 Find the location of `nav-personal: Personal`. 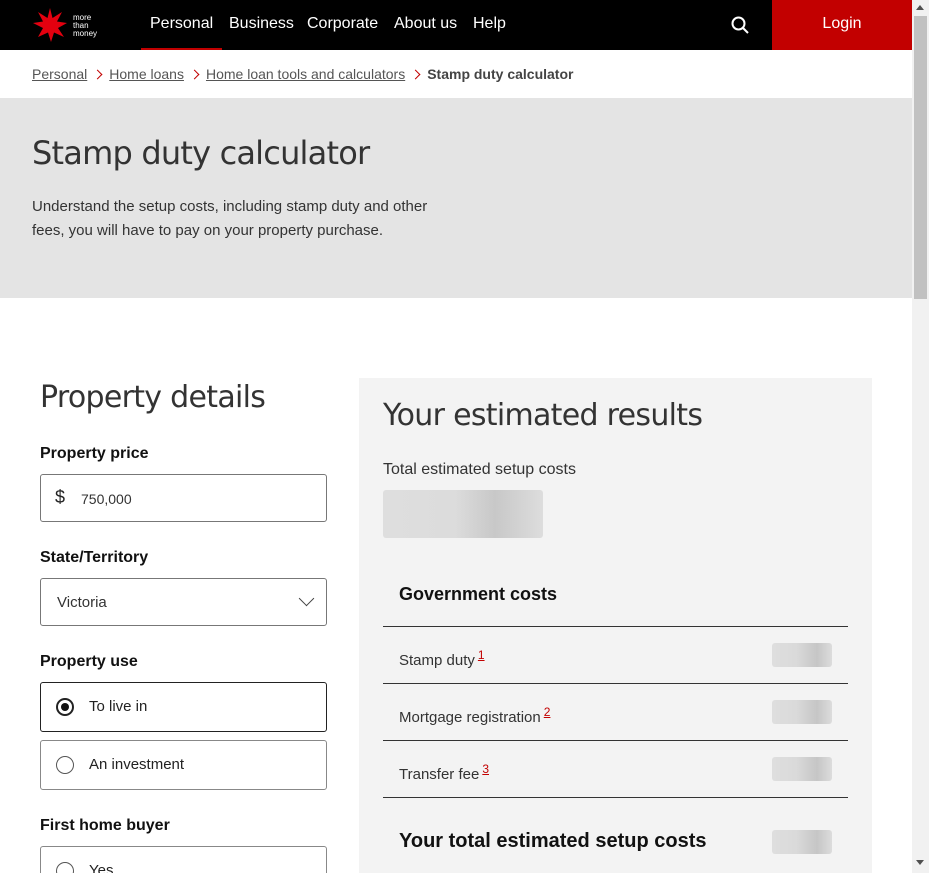

nav-personal: Personal is located at coordinates (181, 32).